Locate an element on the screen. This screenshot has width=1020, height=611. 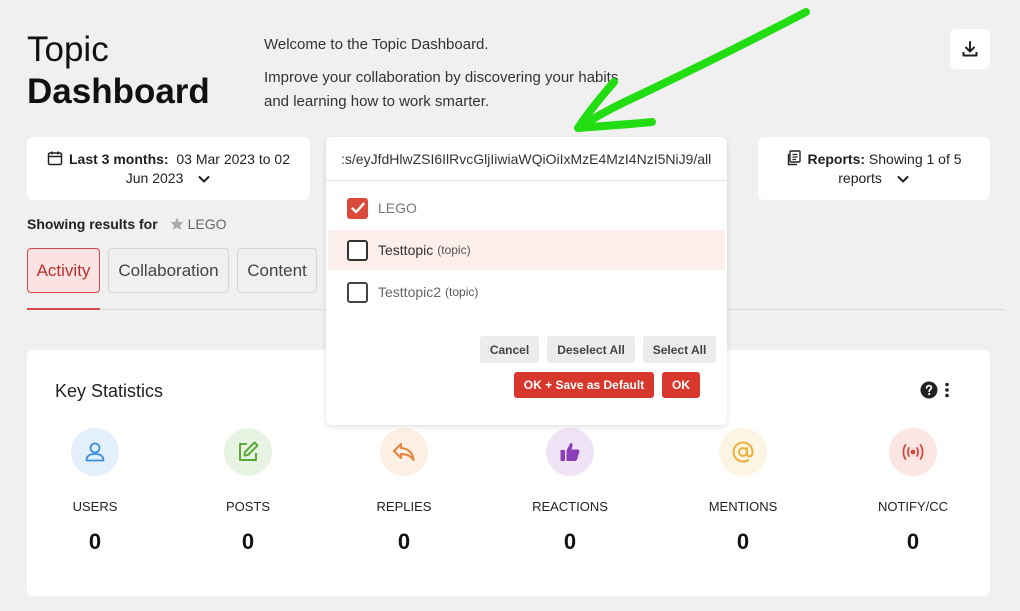
checkmark-icon is located at coordinates (357, 208).